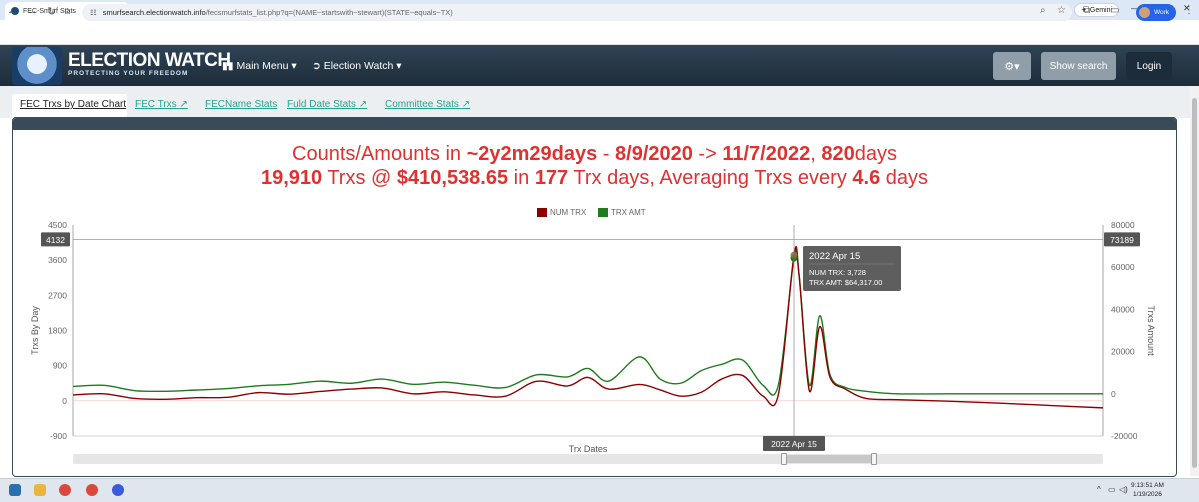  I want to click on os-taskbar, so click(599, 490).